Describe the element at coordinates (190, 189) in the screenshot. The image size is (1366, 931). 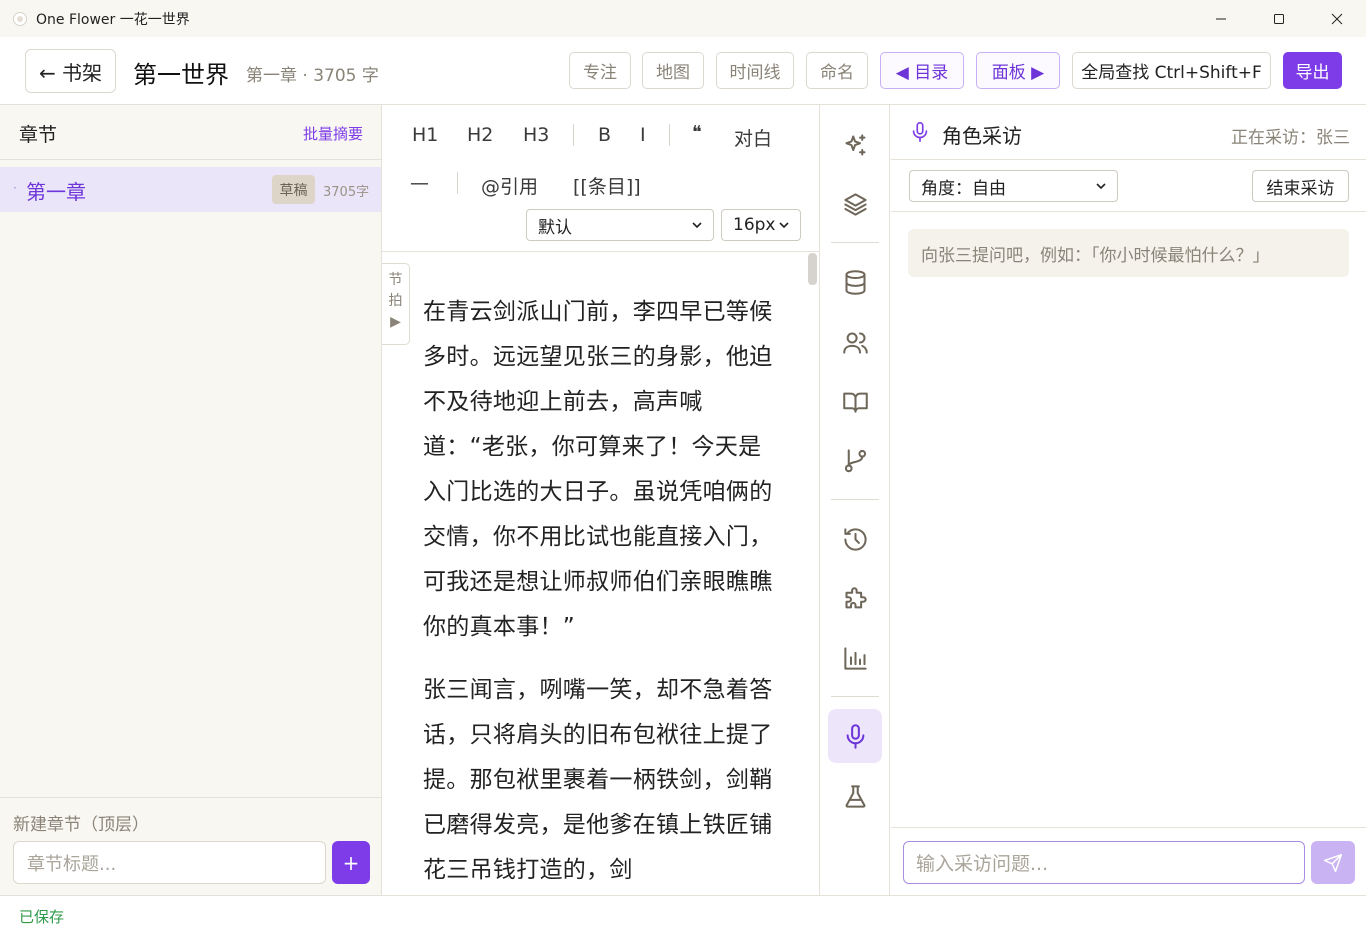
I see `chapter-list-item: · 第一章 草稿 3705字` at that location.